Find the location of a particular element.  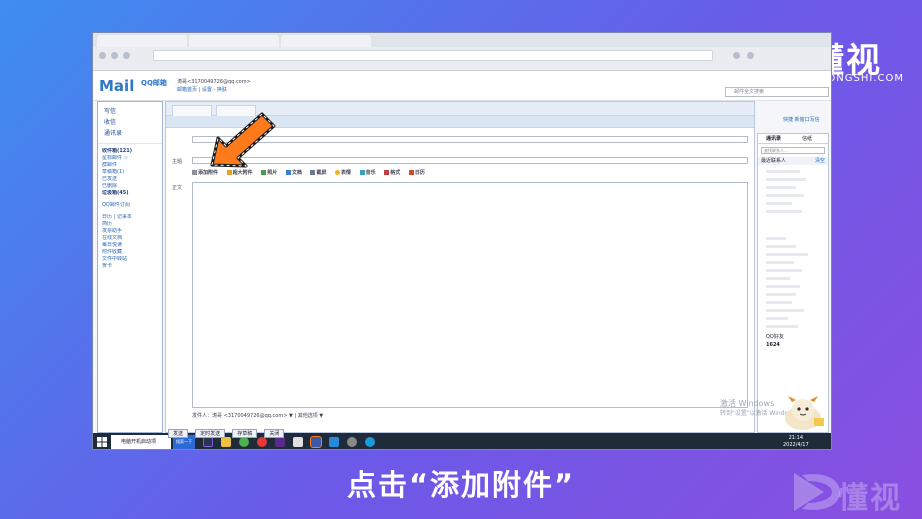

menu-icon is located at coordinates (750, 55).